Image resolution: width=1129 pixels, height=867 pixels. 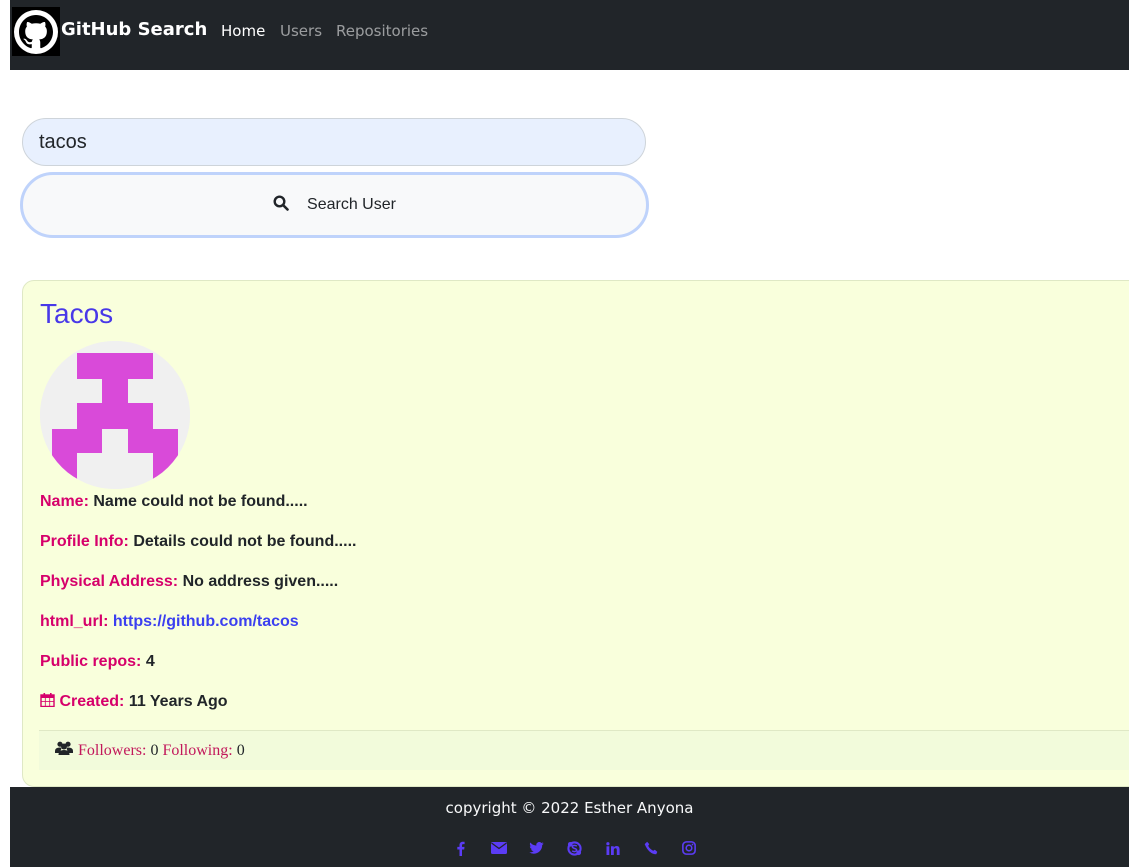 What do you see at coordinates (115, 415) in the screenshot?
I see `user-avatar` at bounding box center [115, 415].